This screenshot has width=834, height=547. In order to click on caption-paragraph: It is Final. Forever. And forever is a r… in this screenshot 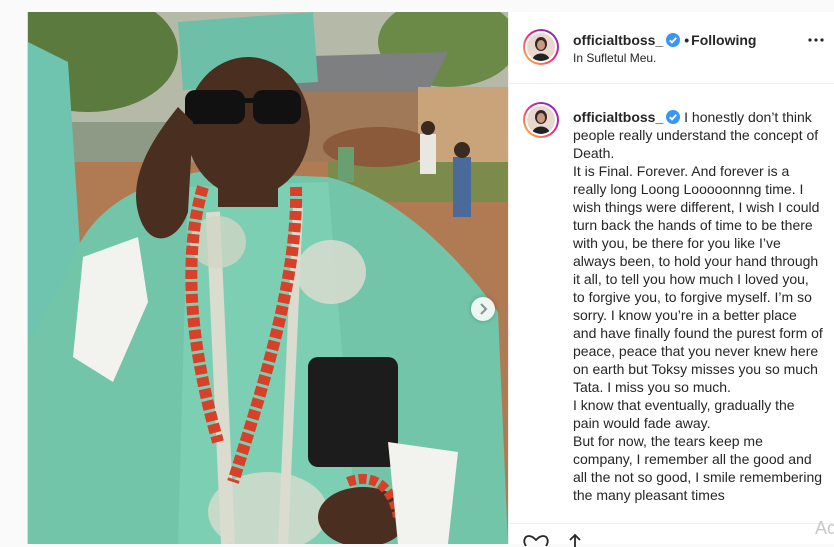, I will do `click(698, 279)`.